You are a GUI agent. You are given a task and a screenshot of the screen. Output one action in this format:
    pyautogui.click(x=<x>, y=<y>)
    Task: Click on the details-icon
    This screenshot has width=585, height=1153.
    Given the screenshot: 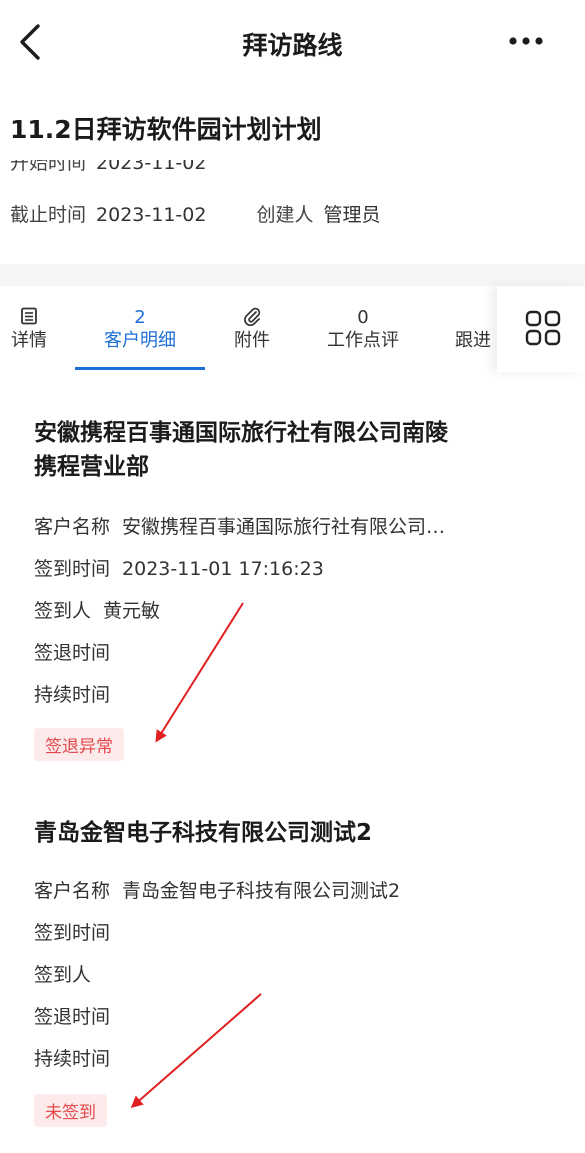 What is the action you would take?
    pyautogui.click(x=29, y=316)
    